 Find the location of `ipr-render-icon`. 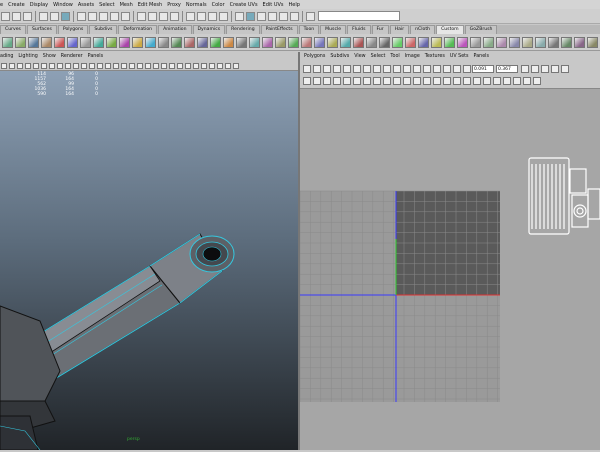

ipr-render-icon is located at coordinates (212, 16).